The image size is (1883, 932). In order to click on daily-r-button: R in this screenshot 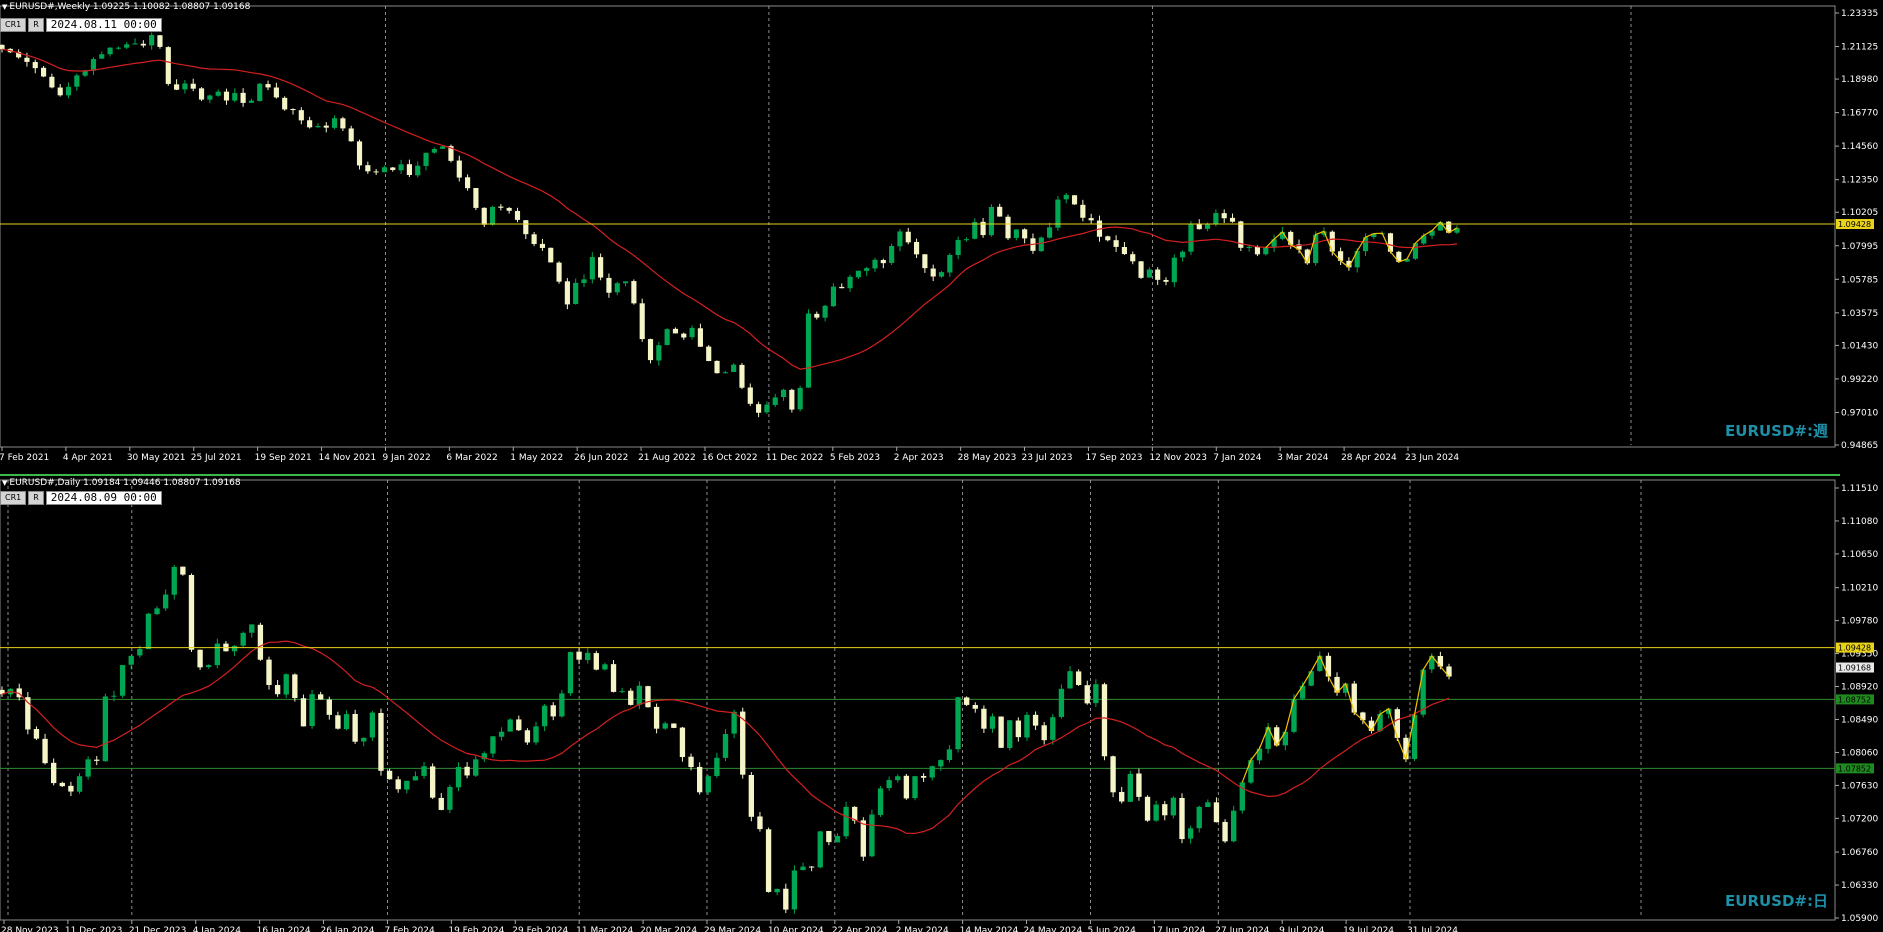, I will do `click(36, 498)`.